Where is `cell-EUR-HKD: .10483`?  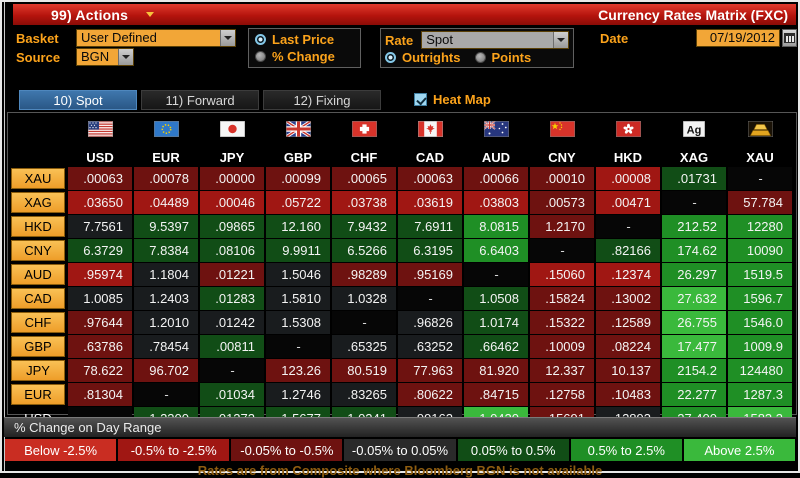
cell-EUR-HKD: .10483 is located at coordinates (628, 394).